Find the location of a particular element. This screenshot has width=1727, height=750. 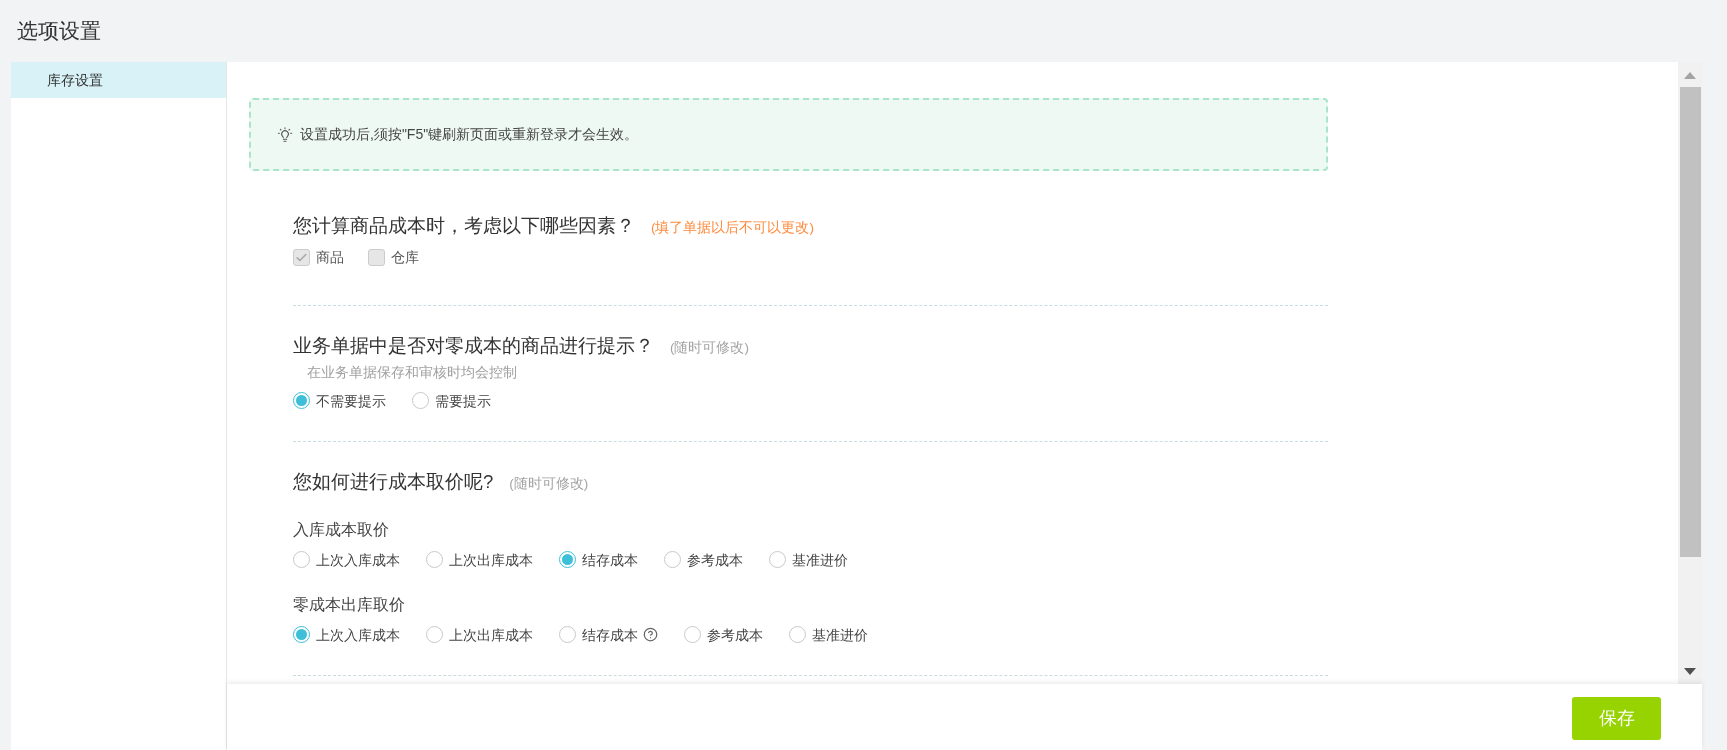

help-icon is located at coordinates (650, 635).